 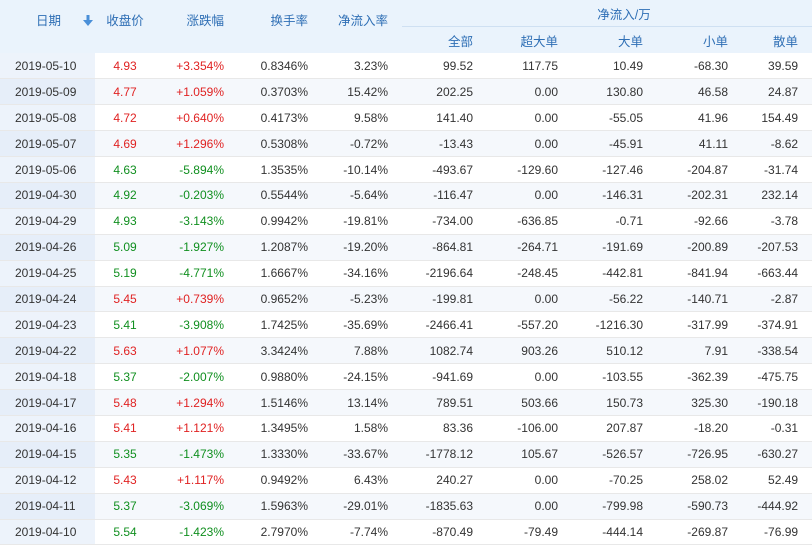 I want to click on net-inflow-large-cell: 150.73, so click(x=614, y=402).